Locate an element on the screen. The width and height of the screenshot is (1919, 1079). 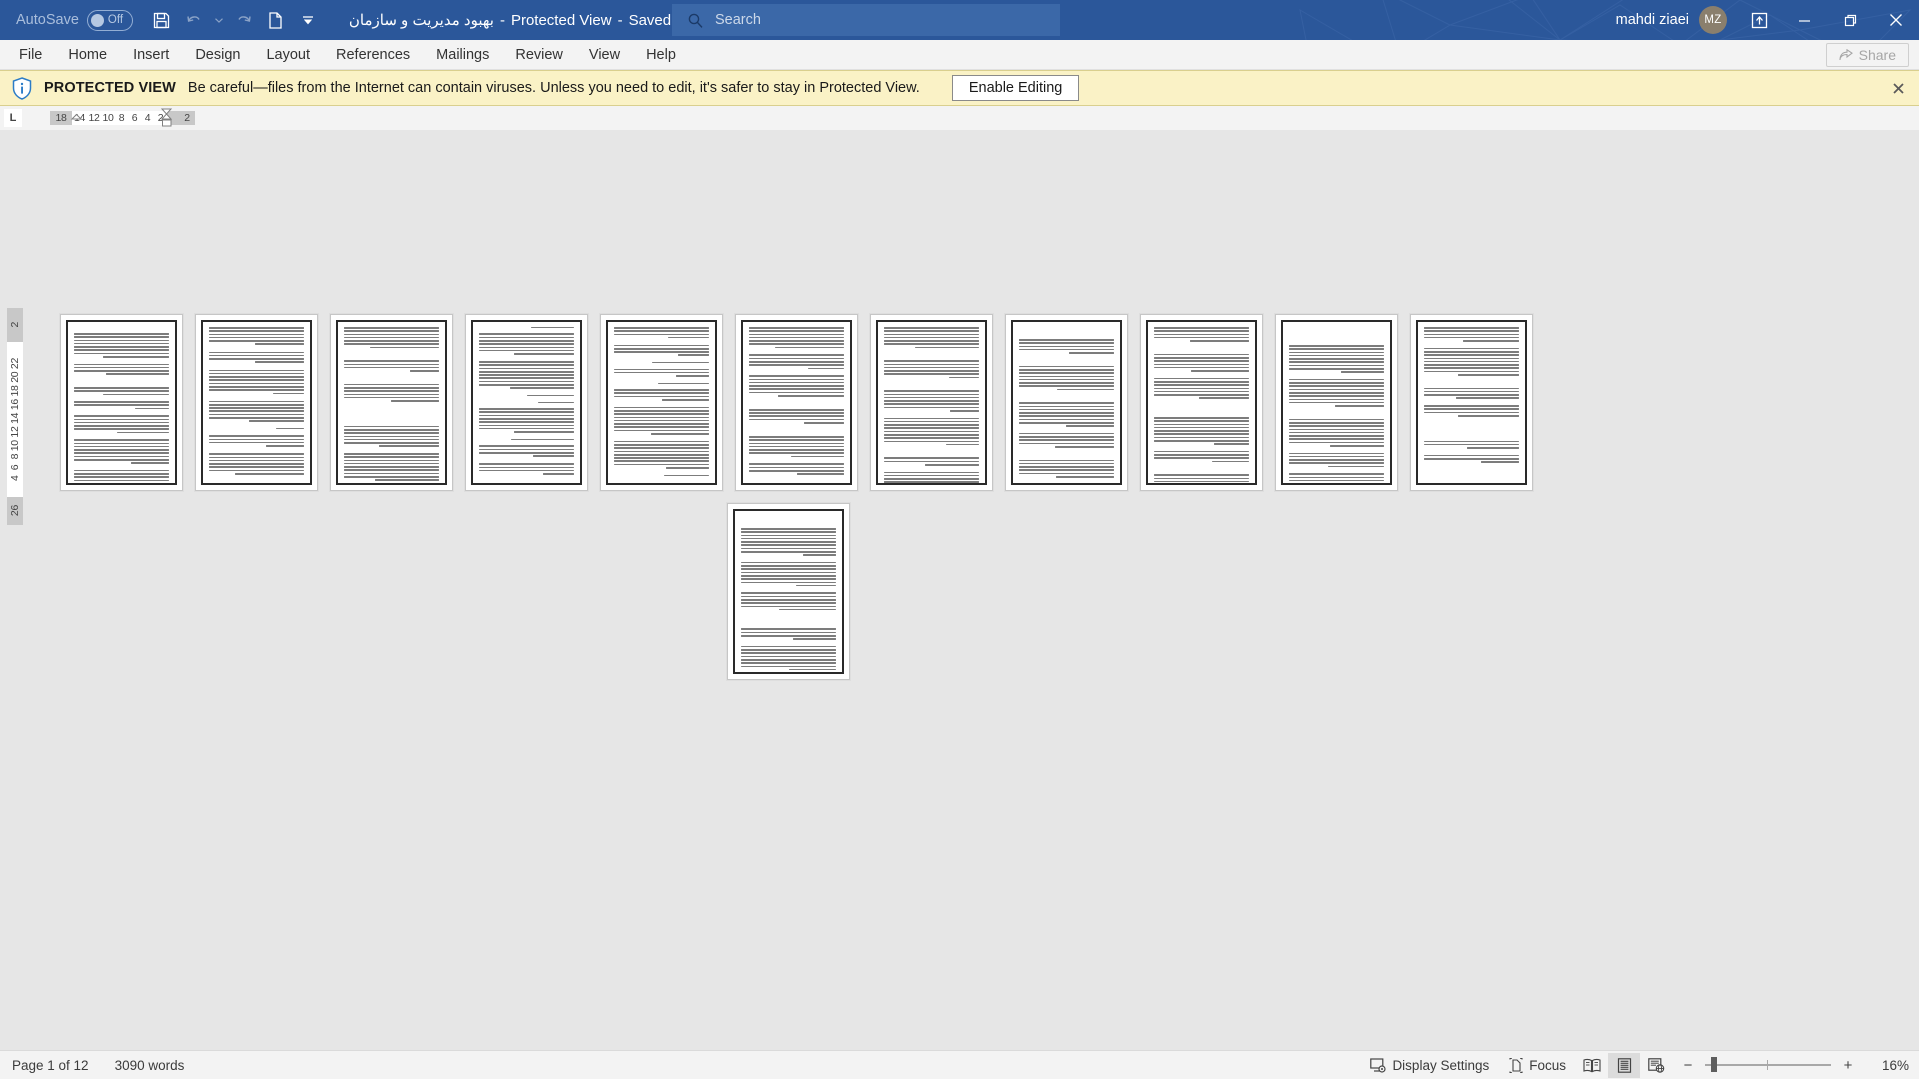
tab-help: Help is located at coordinates (661, 55).